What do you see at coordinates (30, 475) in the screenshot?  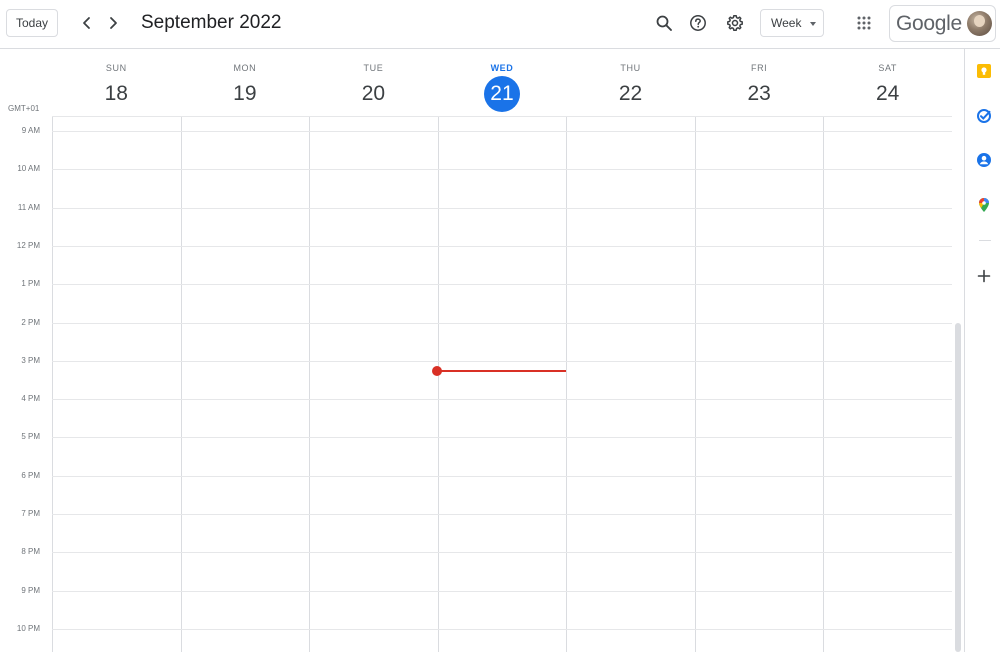 I see `time-label: 6 PM` at bounding box center [30, 475].